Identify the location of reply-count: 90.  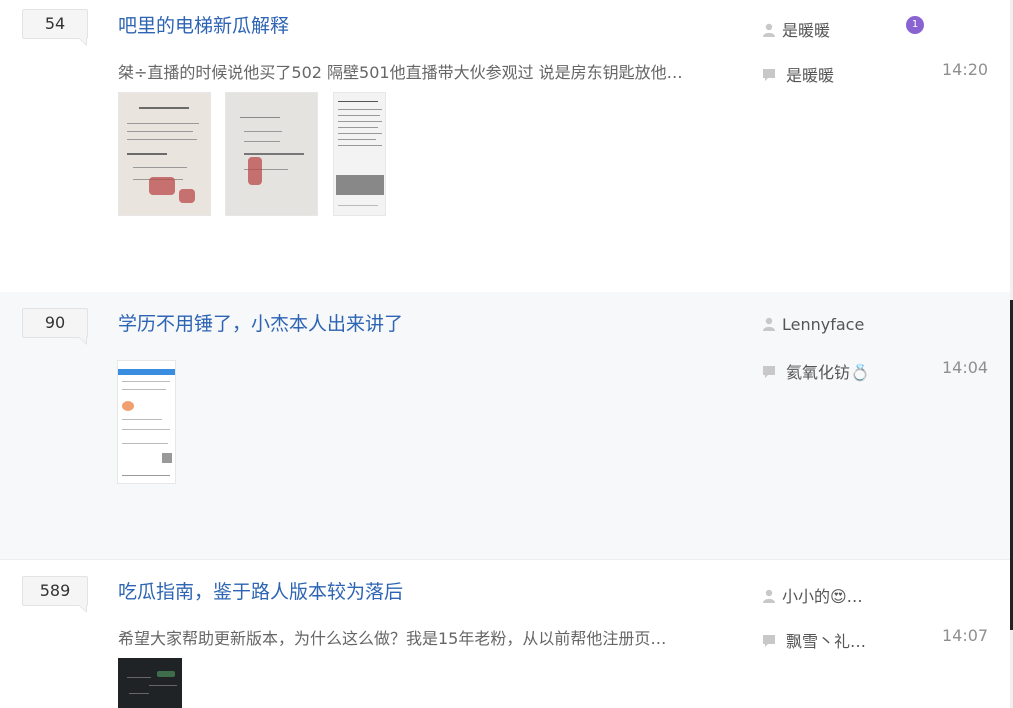
(55, 326).